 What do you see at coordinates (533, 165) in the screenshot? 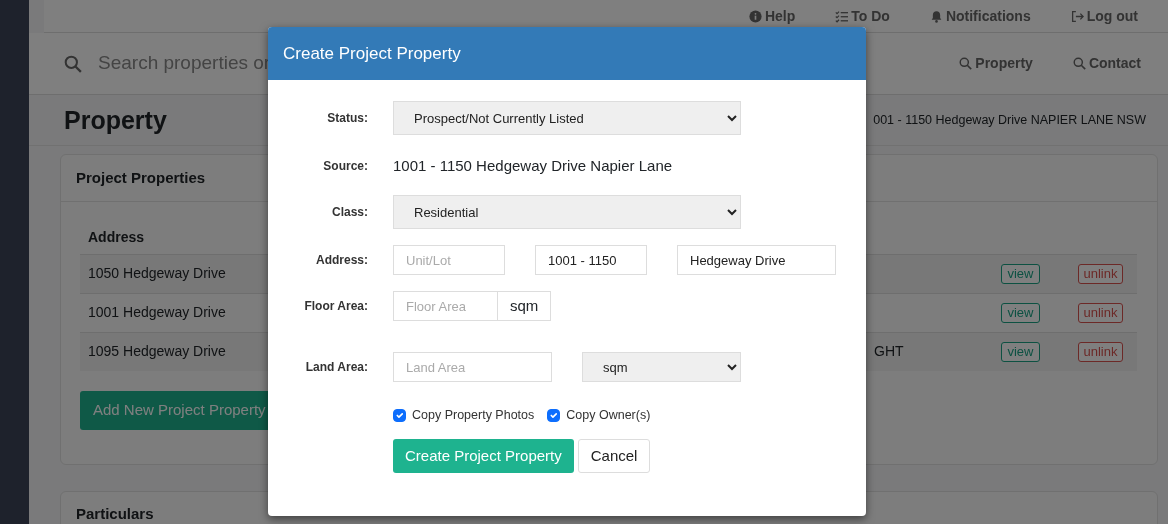
I see `source-value: 1001 - 1150 Hedgeway Drive Napier Lane` at bounding box center [533, 165].